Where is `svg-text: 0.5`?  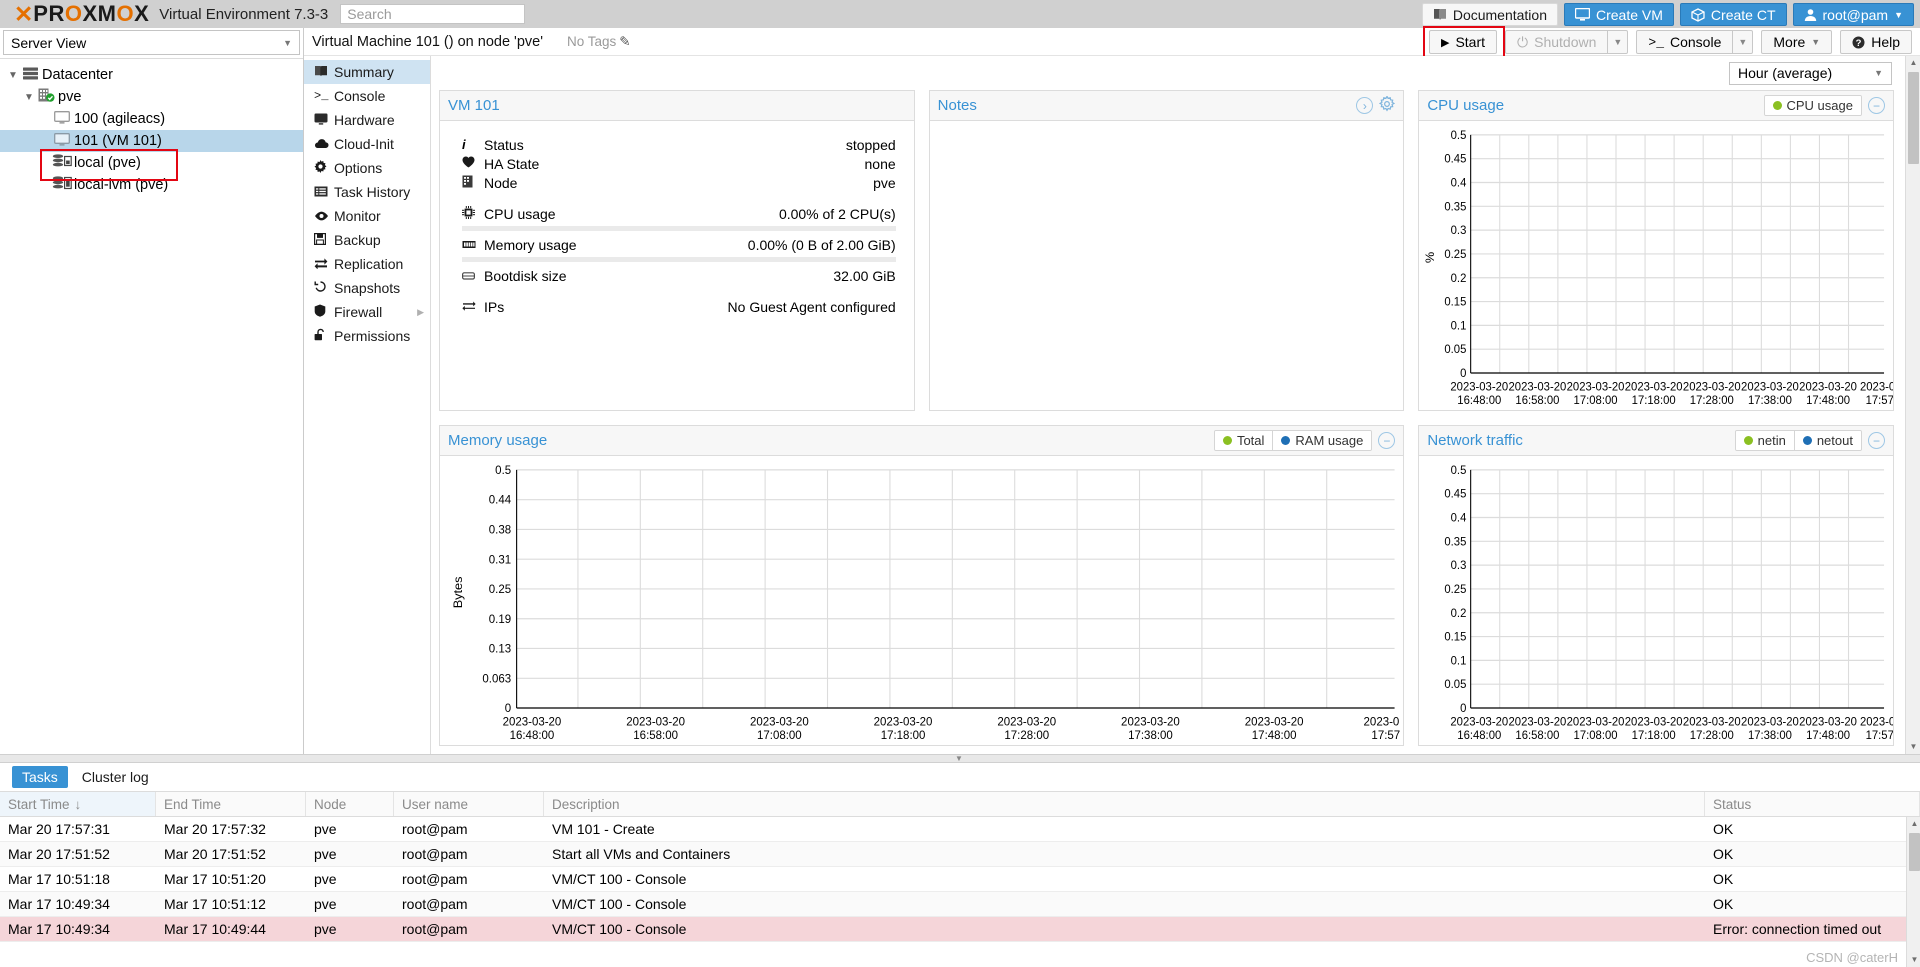 svg-text: 0.5 is located at coordinates (1459, 470).